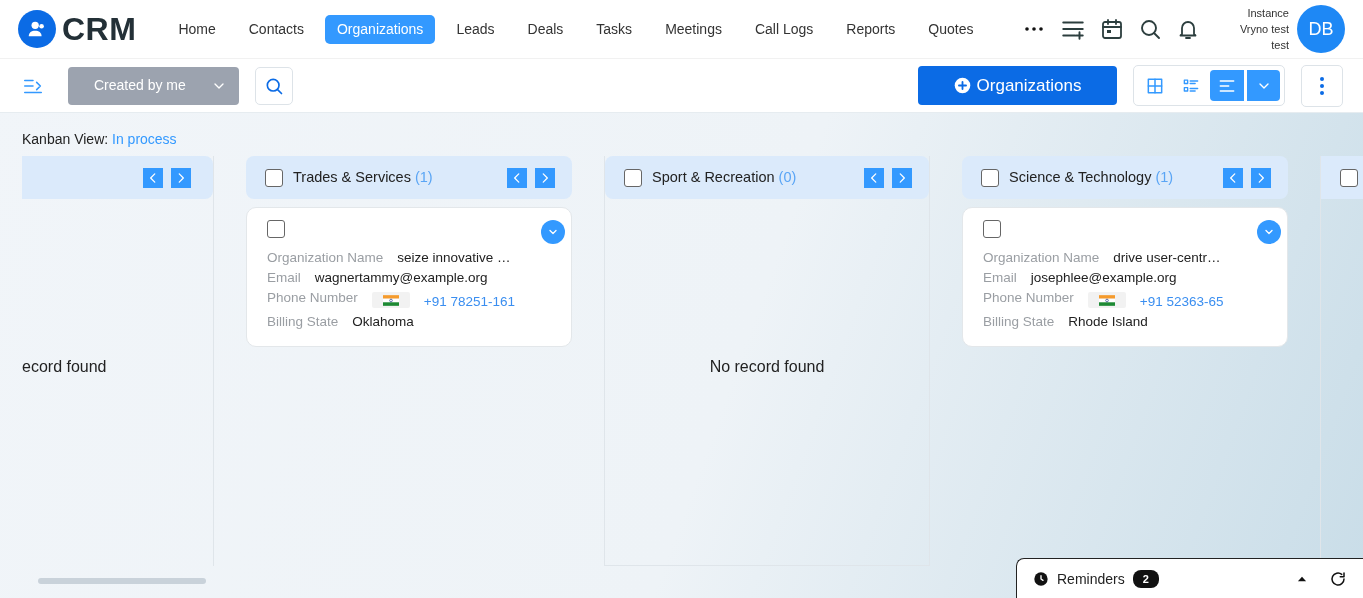 This screenshot has width=1363, height=598. I want to click on field-value: Oklahoma, so click(383, 322).